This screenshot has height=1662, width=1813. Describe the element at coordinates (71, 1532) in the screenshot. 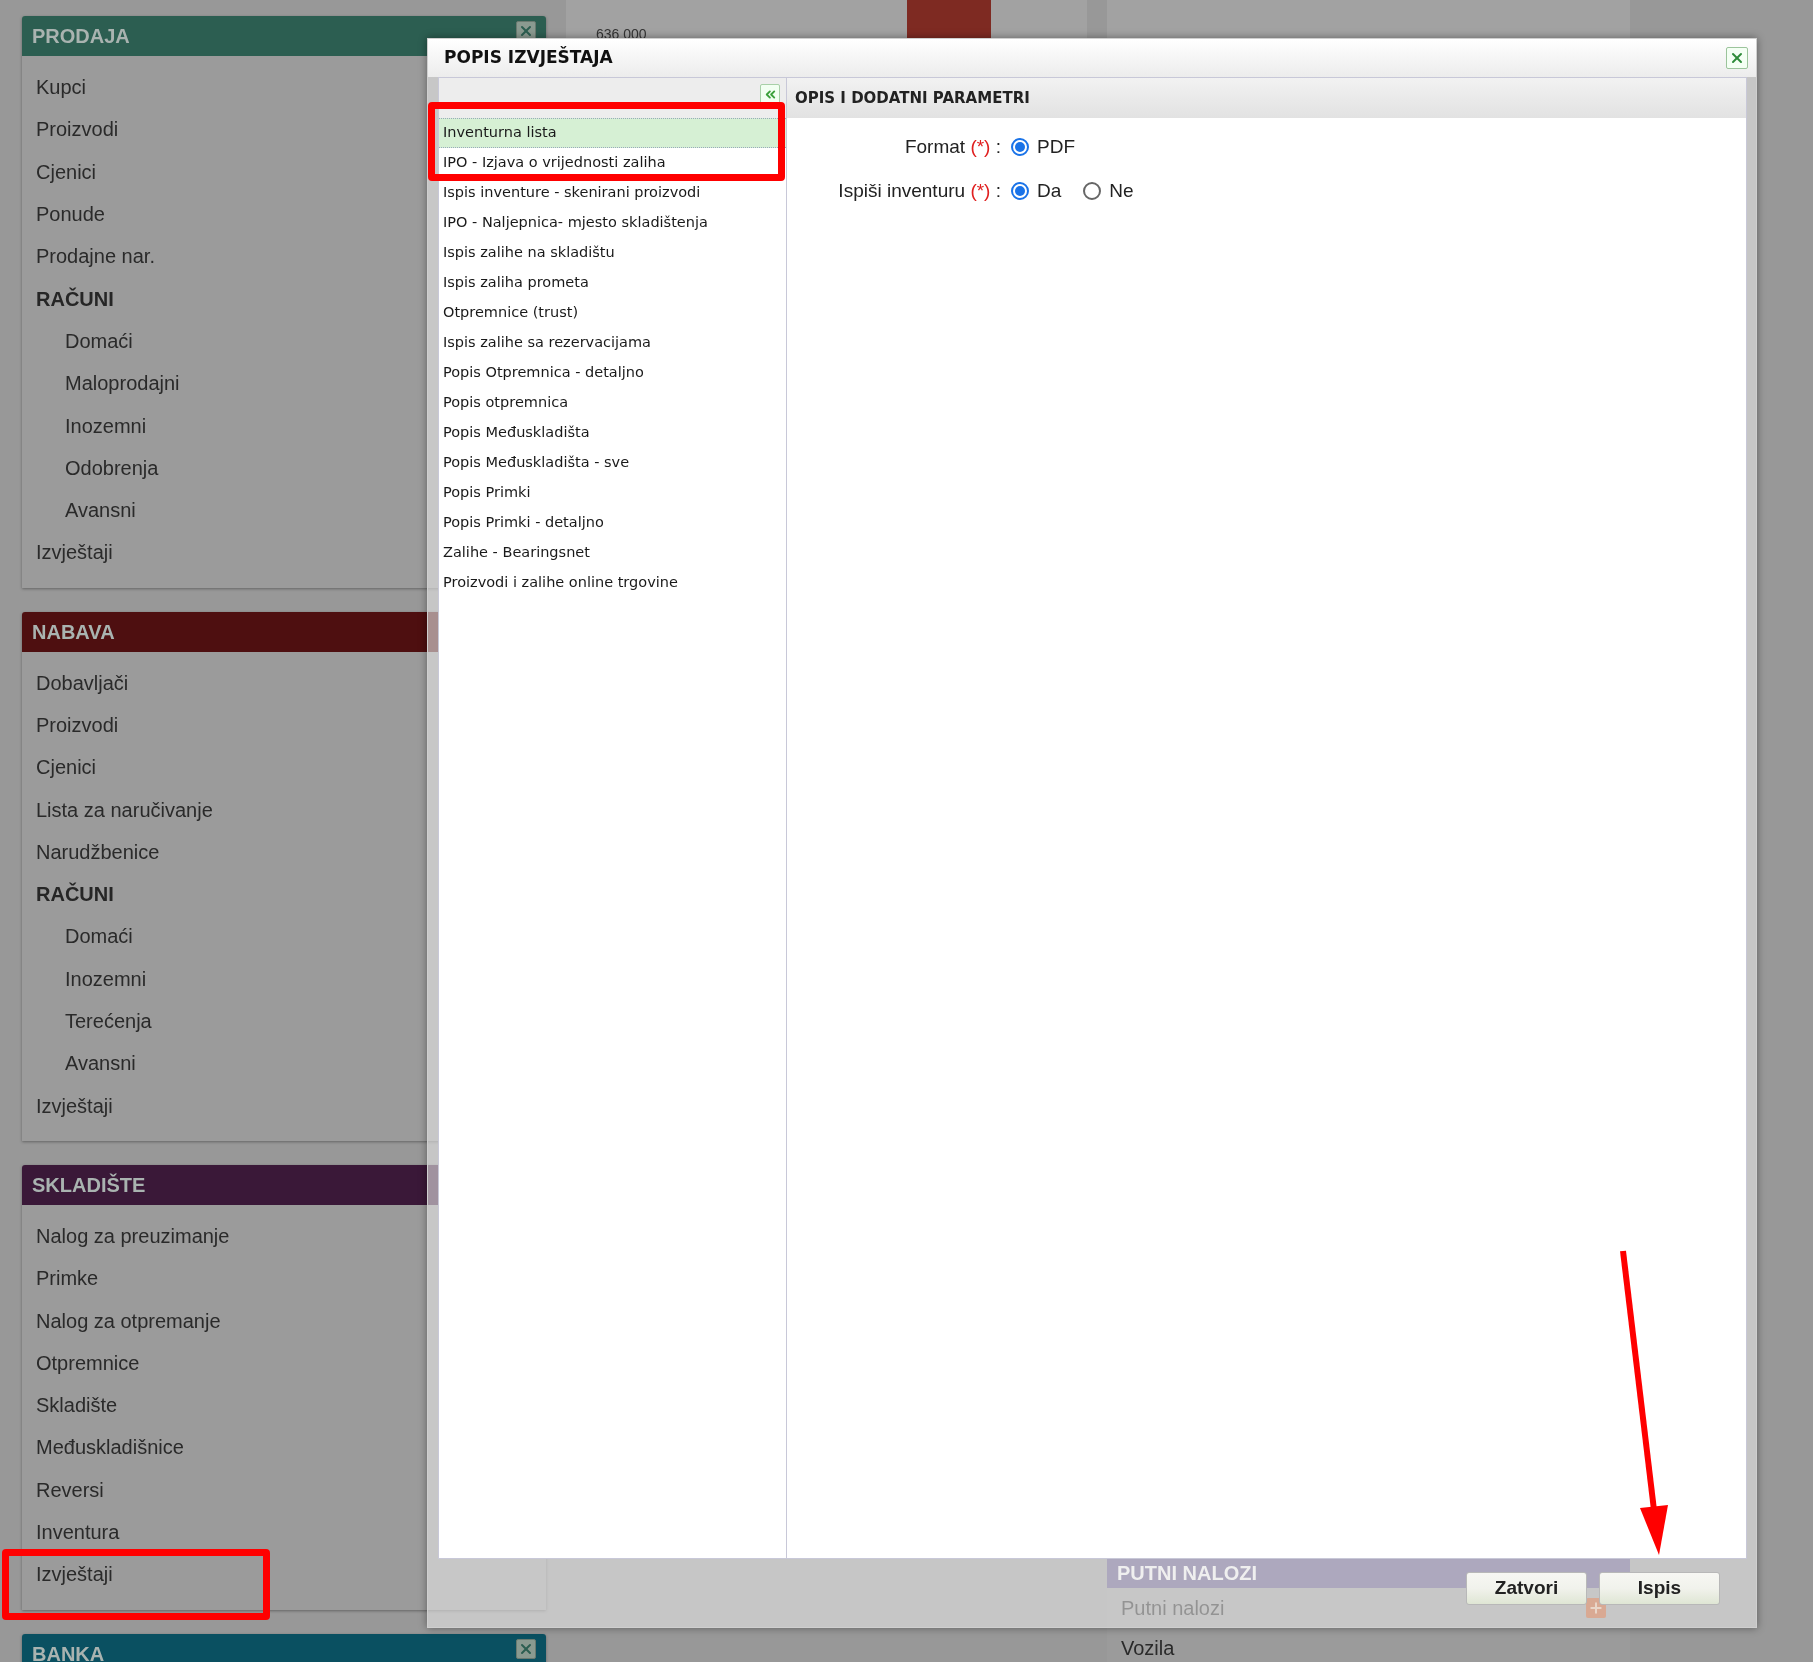

I see `menu-item: Inventura` at that location.